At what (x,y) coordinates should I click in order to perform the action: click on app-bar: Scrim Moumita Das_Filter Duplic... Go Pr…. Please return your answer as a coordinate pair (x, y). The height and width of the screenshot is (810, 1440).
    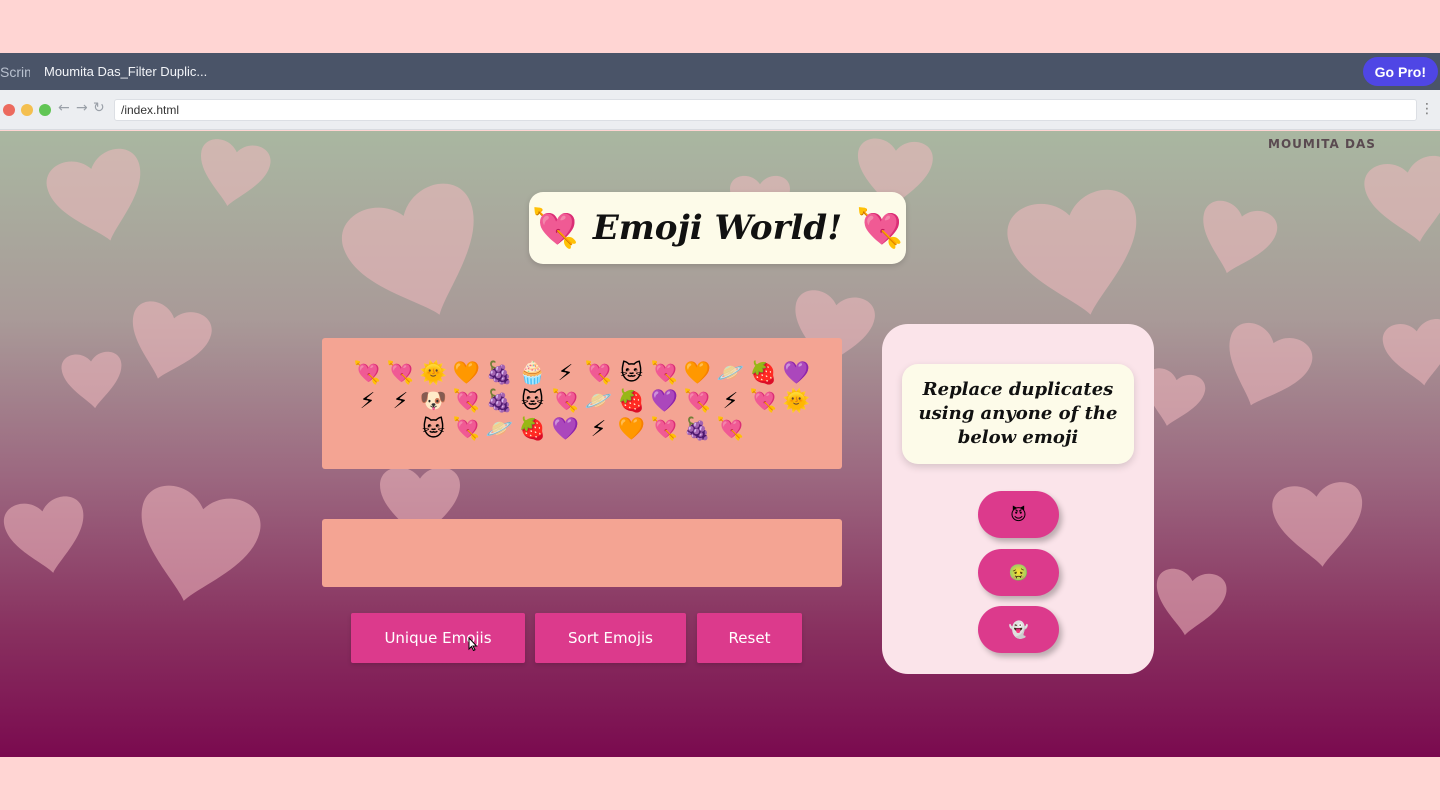
    Looking at the image, I should click on (720, 71).